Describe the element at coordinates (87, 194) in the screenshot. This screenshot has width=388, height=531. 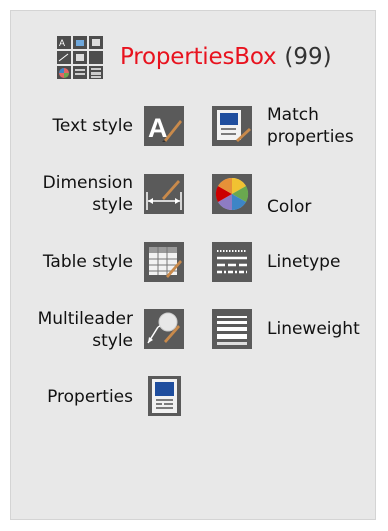
I see `dimension-style-label: Dimension style` at that location.